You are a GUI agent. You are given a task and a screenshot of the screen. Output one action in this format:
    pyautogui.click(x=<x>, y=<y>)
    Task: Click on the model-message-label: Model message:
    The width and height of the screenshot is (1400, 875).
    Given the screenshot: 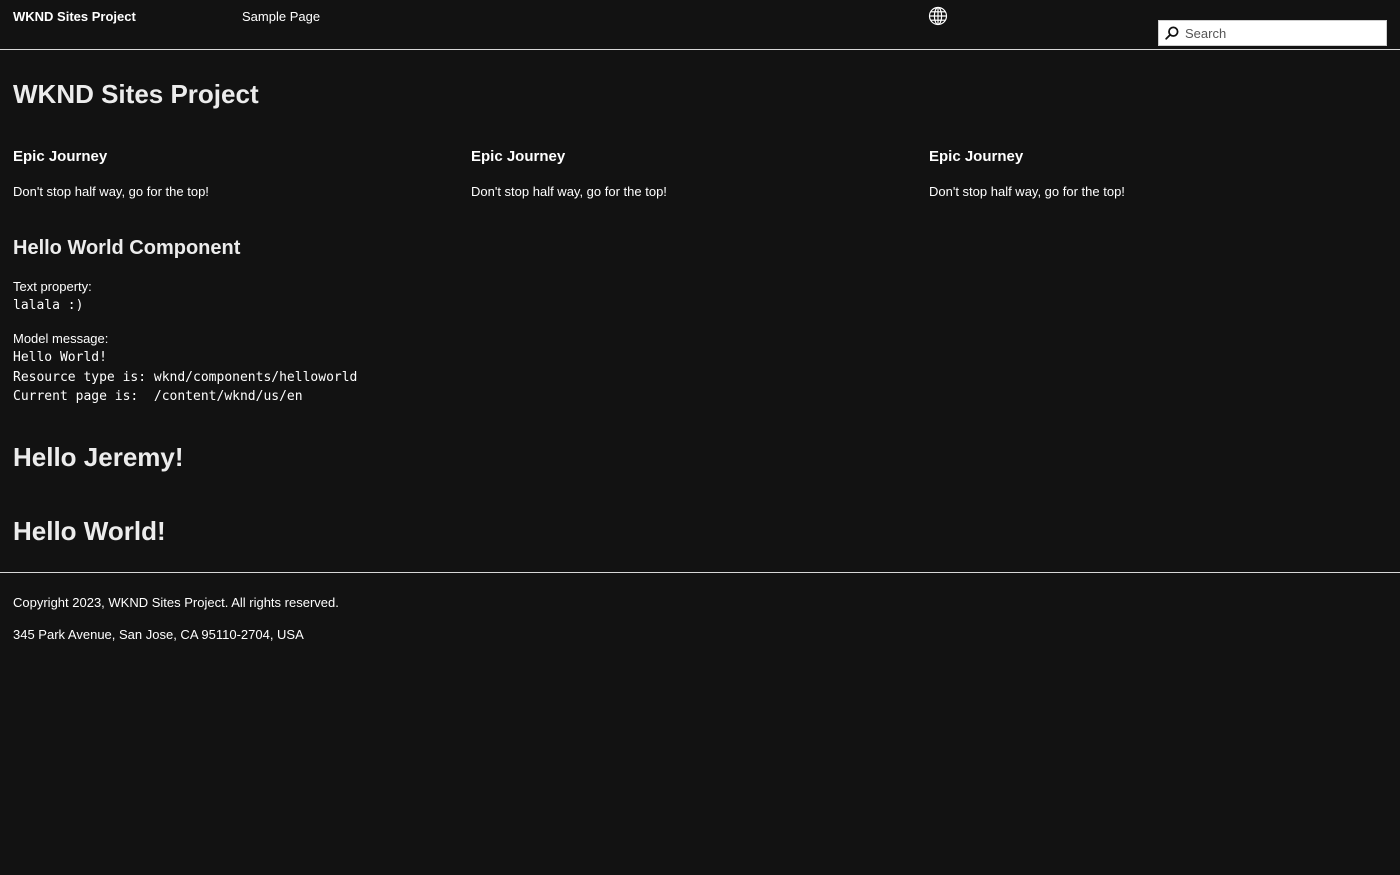 What is the action you would take?
    pyautogui.click(x=61, y=338)
    